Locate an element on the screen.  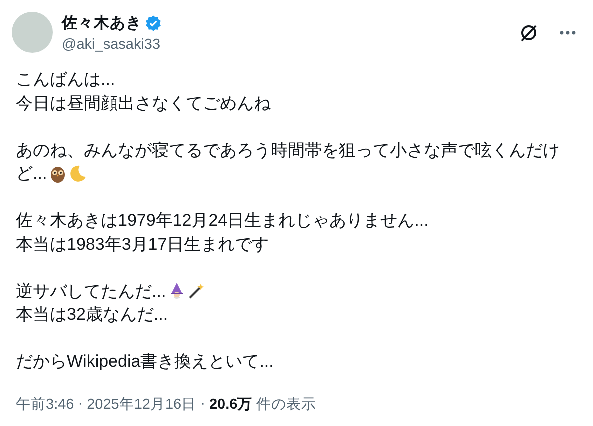
owl-icon is located at coordinates (58, 173).